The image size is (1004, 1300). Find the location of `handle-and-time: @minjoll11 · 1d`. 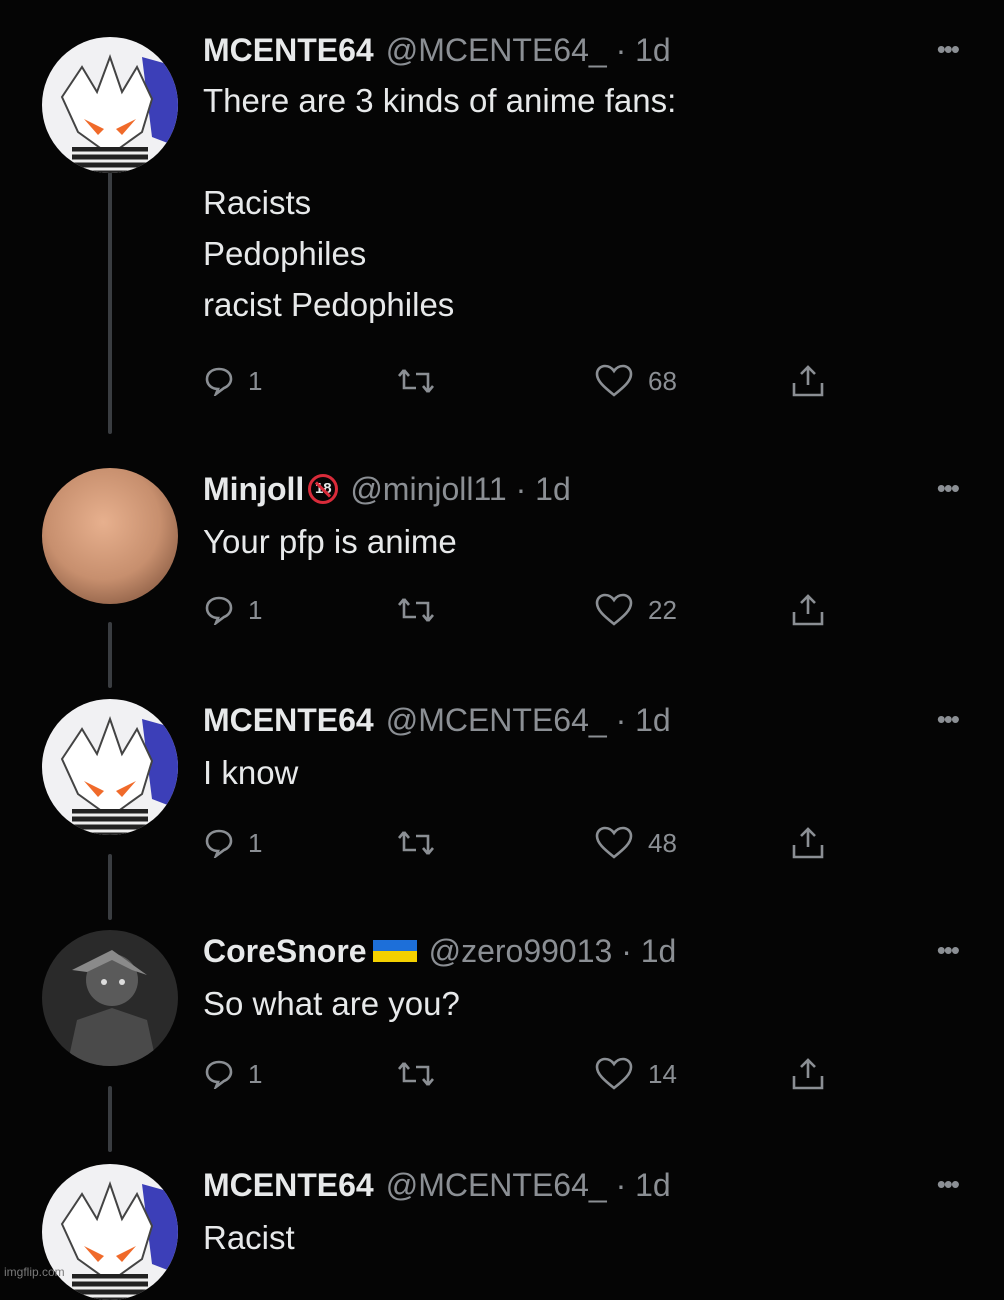

handle-and-time: @minjoll11 · 1d is located at coordinates (460, 489).